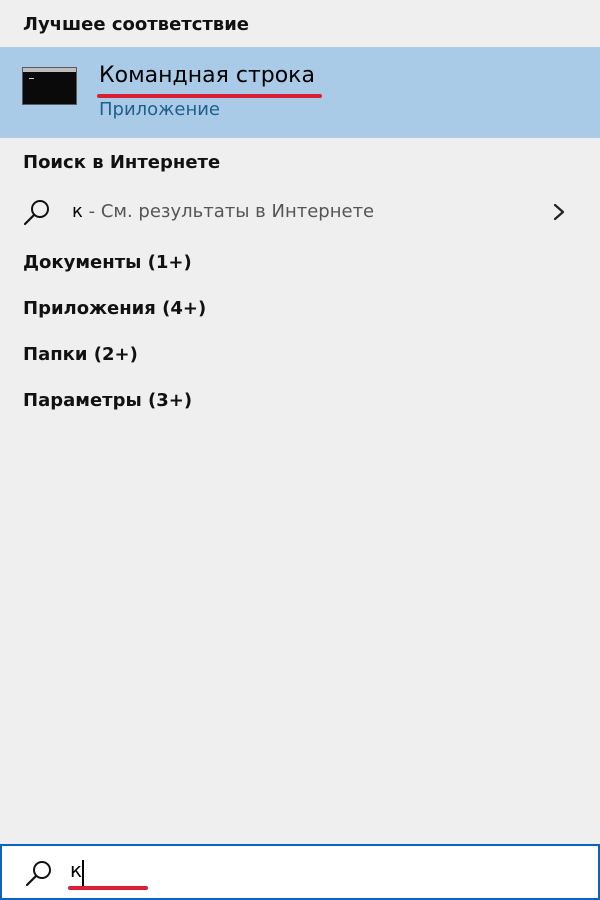 The image size is (600, 900). I want to click on web-search-text: к - См. результаты в Интернете, so click(223, 211).